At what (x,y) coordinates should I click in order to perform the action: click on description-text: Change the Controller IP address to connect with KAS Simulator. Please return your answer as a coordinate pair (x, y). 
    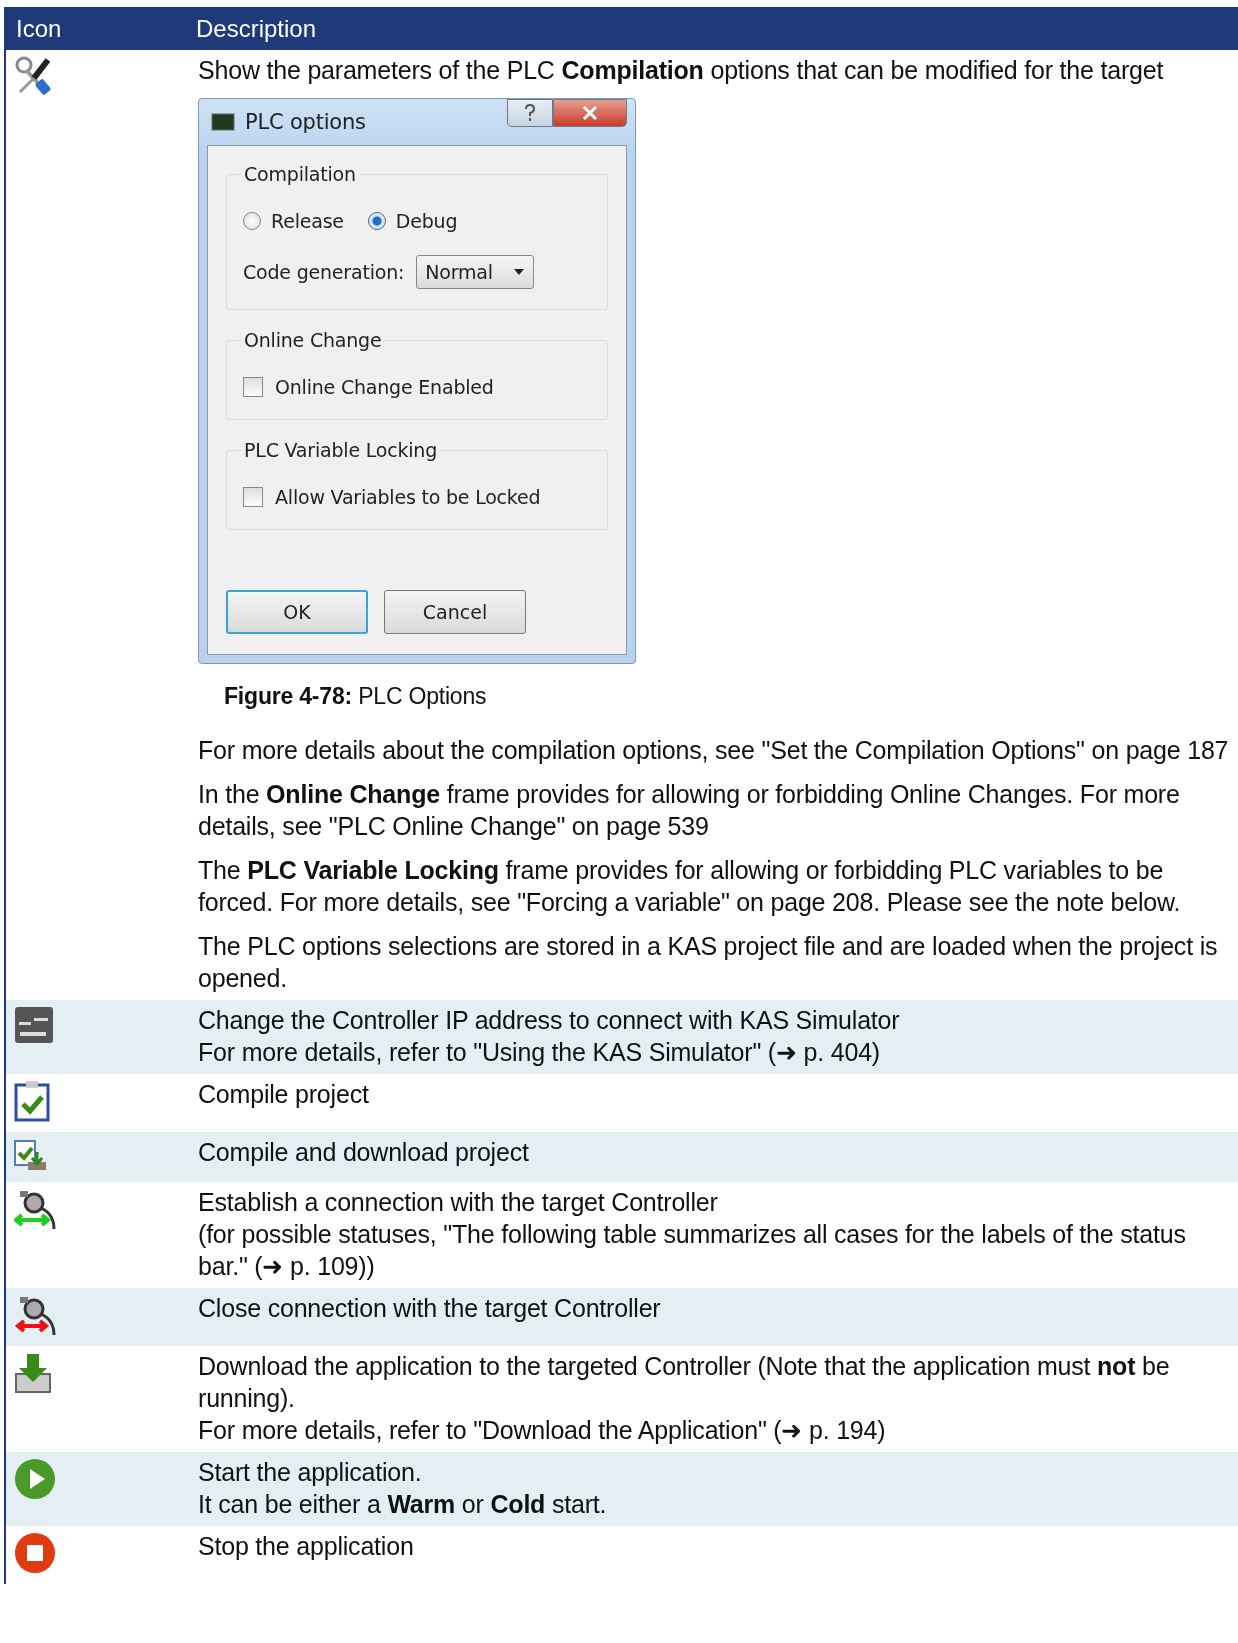
    Looking at the image, I should click on (549, 1020).